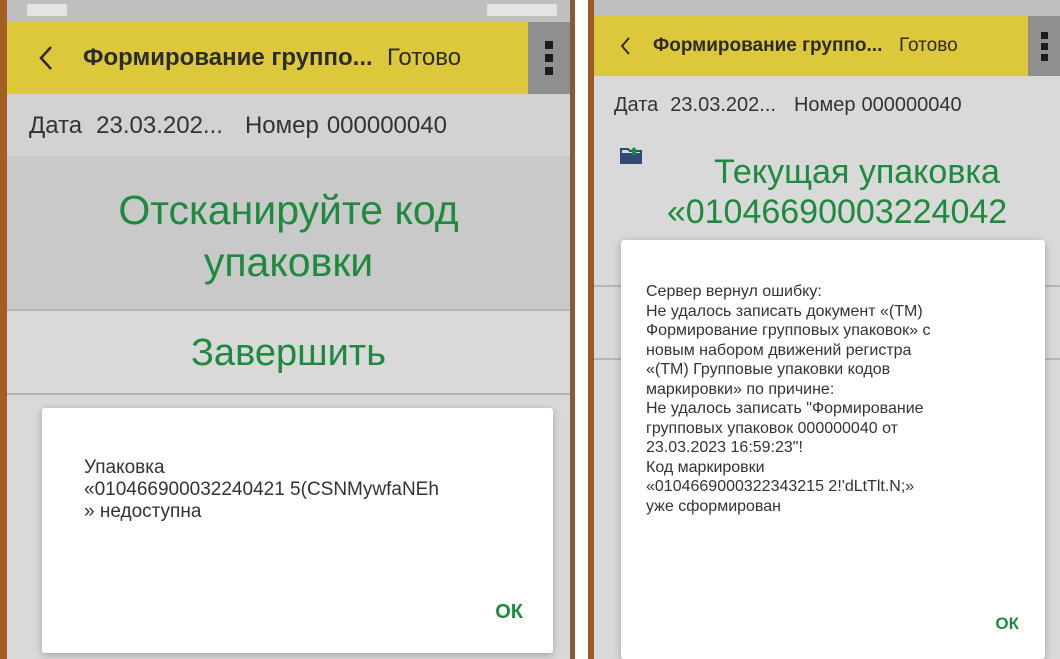  I want to click on scan-prompt-line2: упаковки, so click(288, 262).